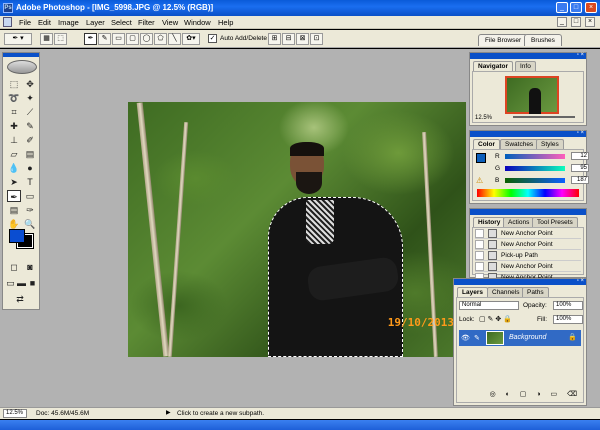 This screenshot has height=430, width=600. I want to click on jump-to-imageready-icon: ⇄, so click(20, 299).